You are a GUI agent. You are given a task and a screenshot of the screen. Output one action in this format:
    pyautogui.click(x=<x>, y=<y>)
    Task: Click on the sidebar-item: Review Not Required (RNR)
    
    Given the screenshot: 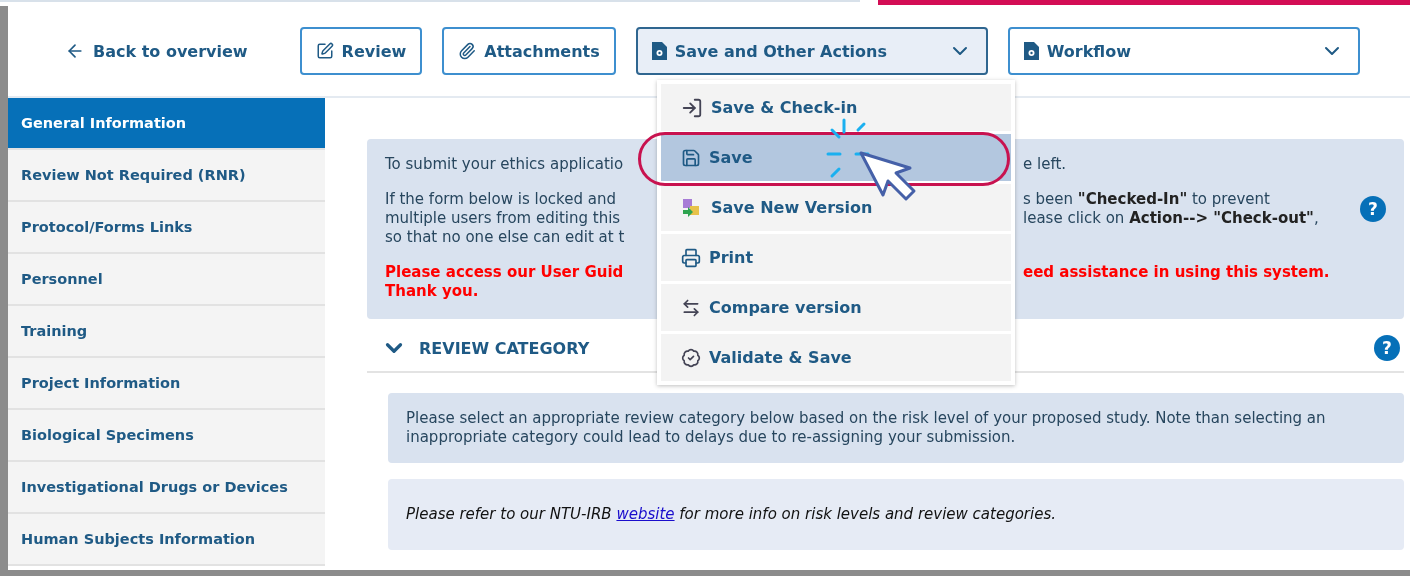 What is the action you would take?
    pyautogui.click(x=166, y=176)
    